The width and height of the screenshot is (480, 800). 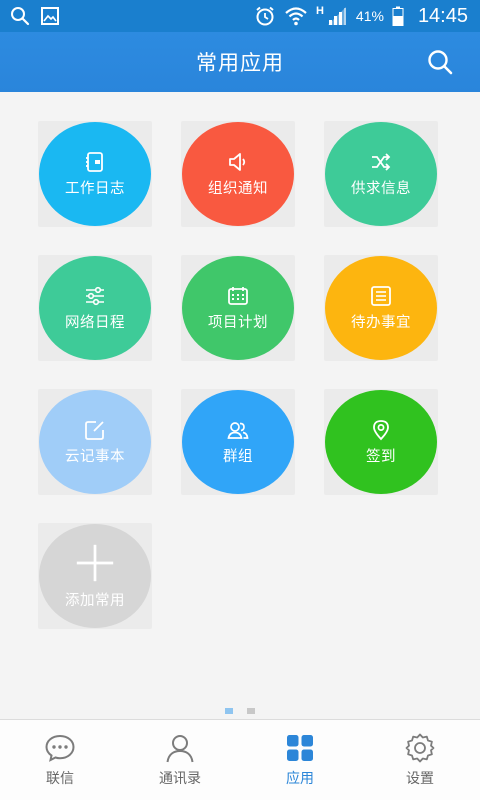 What do you see at coordinates (240, 16) in the screenshot?
I see `status-bar: H 41% 14:45` at bounding box center [240, 16].